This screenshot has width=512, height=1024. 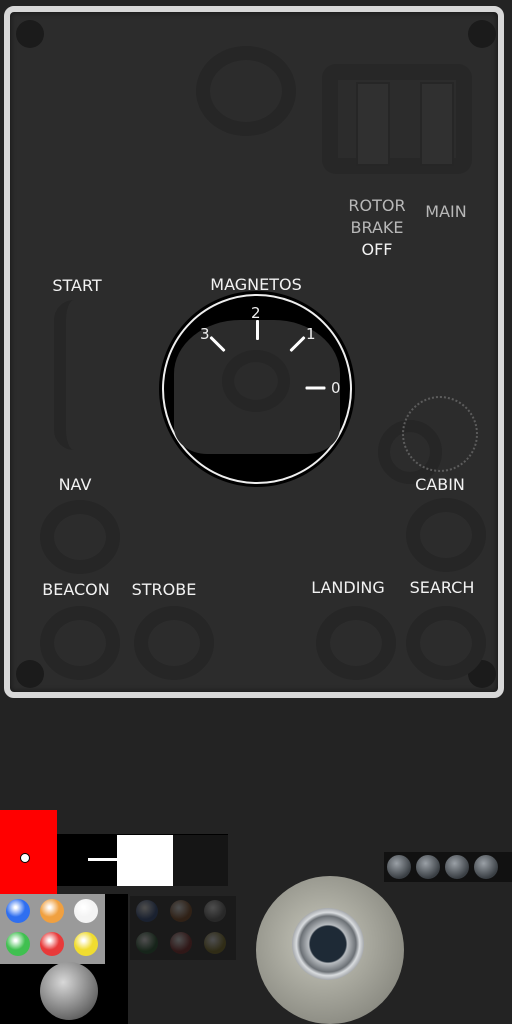 What do you see at coordinates (356, 643) in the screenshot?
I see `landing-switch` at bounding box center [356, 643].